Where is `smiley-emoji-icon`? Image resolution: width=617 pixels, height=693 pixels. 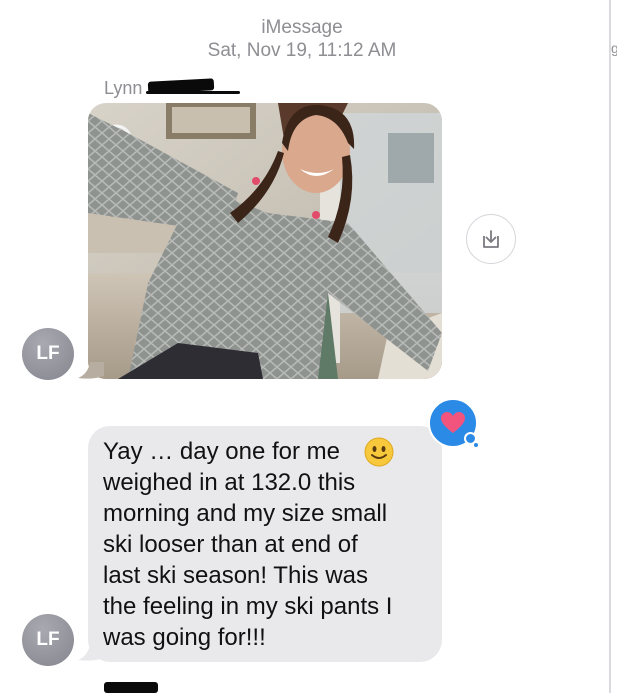 smiley-emoji-icon is located at coordinates (379, 454).